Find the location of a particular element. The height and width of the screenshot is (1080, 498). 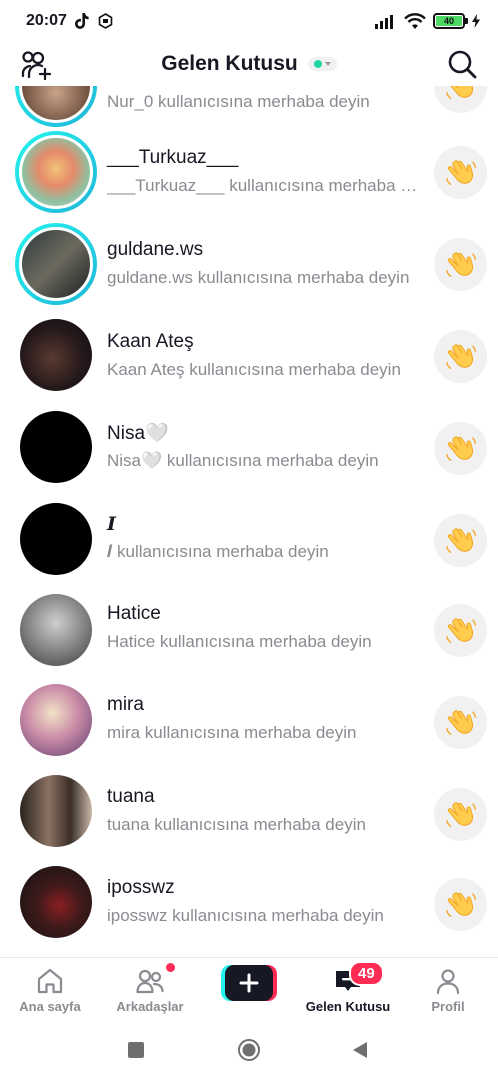

add-friends-icon is located at coordinates (36, 65).